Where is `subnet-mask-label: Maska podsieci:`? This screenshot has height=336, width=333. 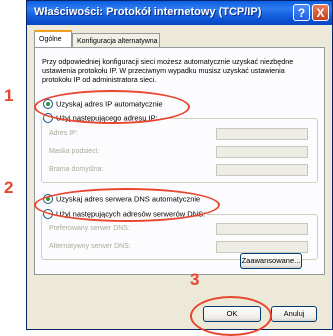
subnet-mask-label: Maska podsieci: is located at coordinates (74, 151).